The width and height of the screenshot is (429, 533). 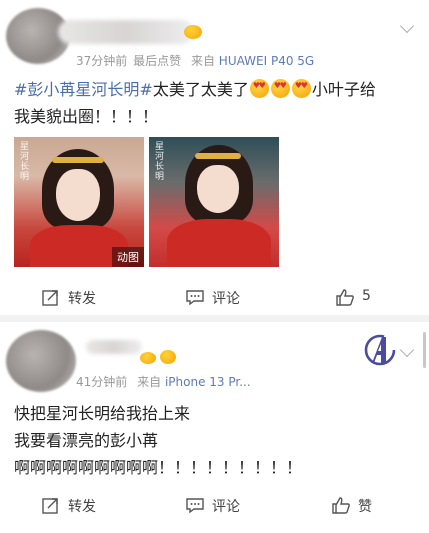 I want to click on post-body: #彭小苒星河长明#太美了太美了 小叶子给 我美貌出圈！！！！, so click(x=195, y=103).